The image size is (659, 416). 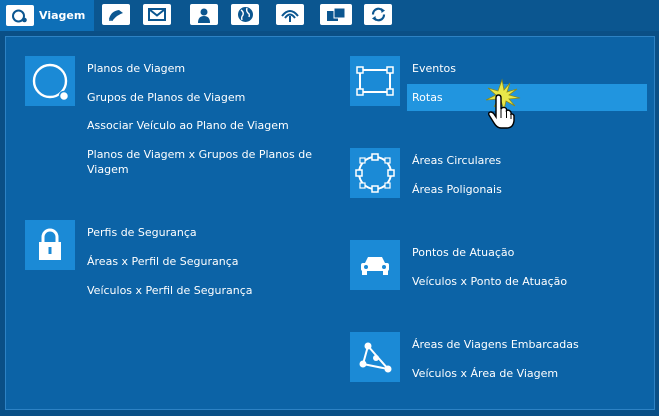 I want to click on link-veiculos-x-area: Veículos x Área de Viagem, so click(x=485, y=373).